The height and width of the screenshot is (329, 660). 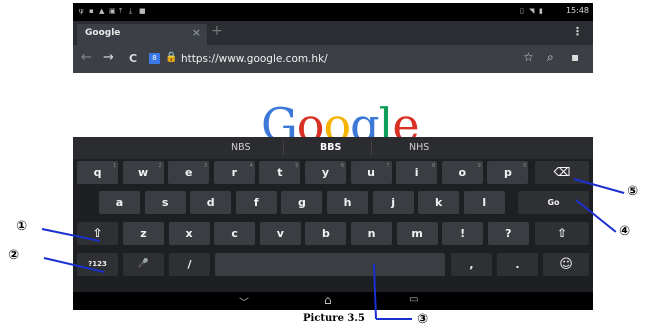 What do you see at coordinates (86, 57) in the screenshot?
I see `back-arrow-icon: ←` at bounding box center [86, 57].